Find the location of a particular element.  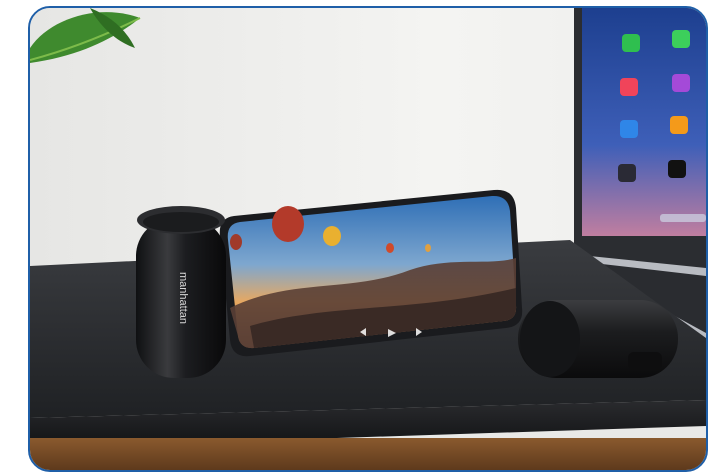

wooden-floor is located at coordinates (368, 454).